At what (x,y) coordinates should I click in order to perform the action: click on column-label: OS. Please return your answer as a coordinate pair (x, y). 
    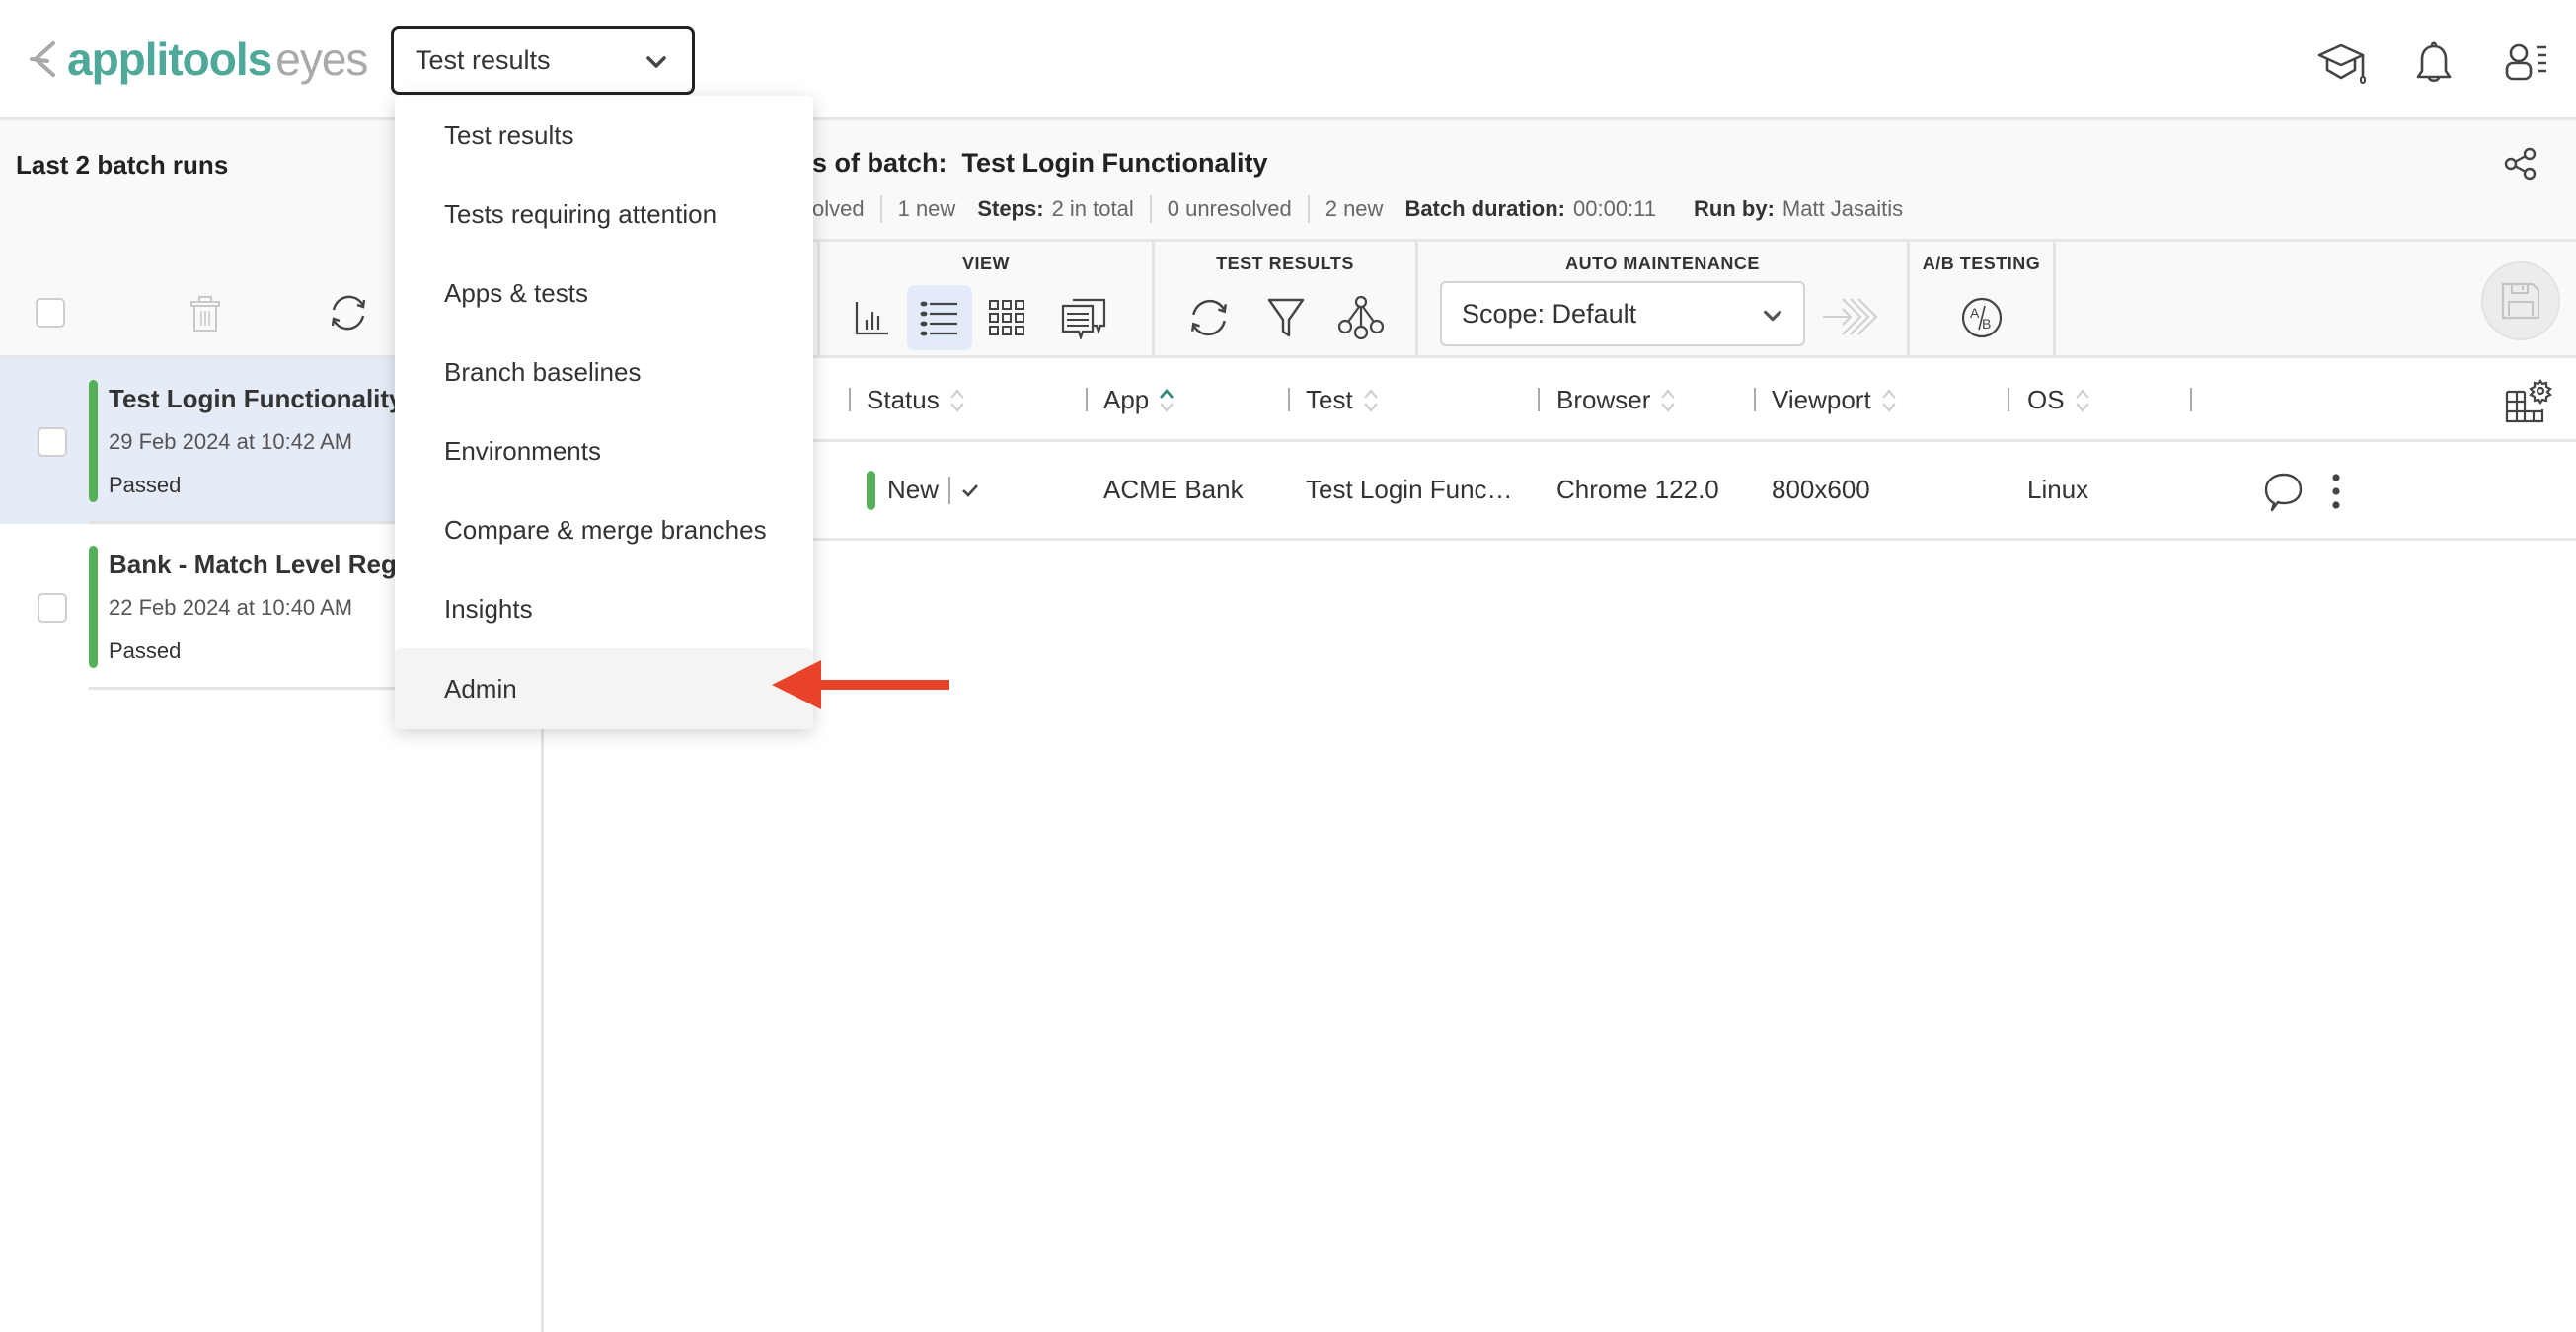
    Looking at the image, I should click on (2046, 400).